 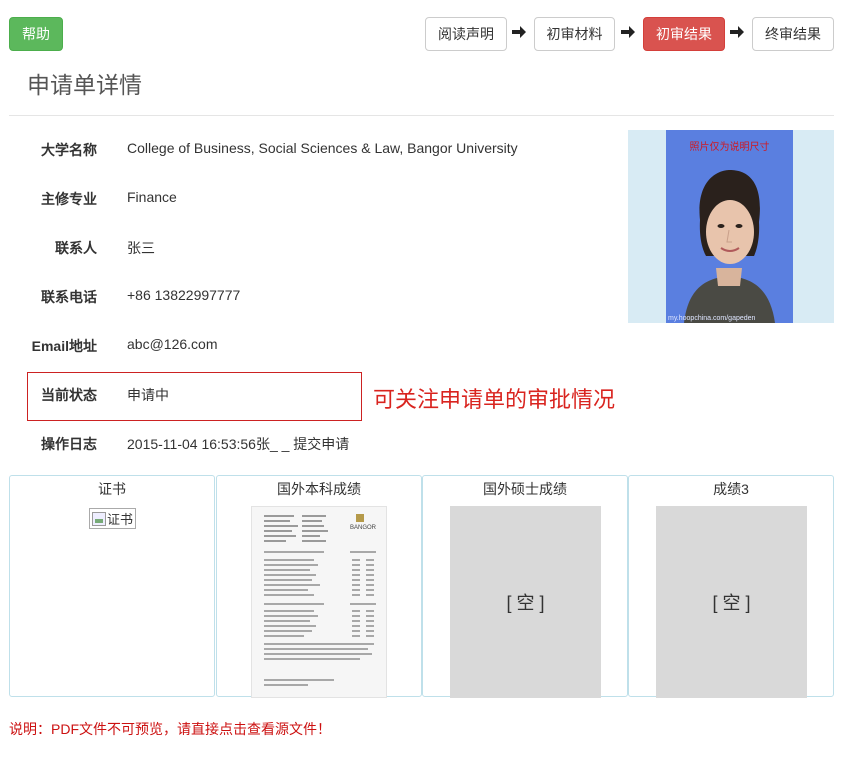 What do you see at coordinates (238, 444) in the screenshot?
I see `log-value: 2015-11-04 16:53:56张_ _ 提交申请` at bounding box center [238, 444].